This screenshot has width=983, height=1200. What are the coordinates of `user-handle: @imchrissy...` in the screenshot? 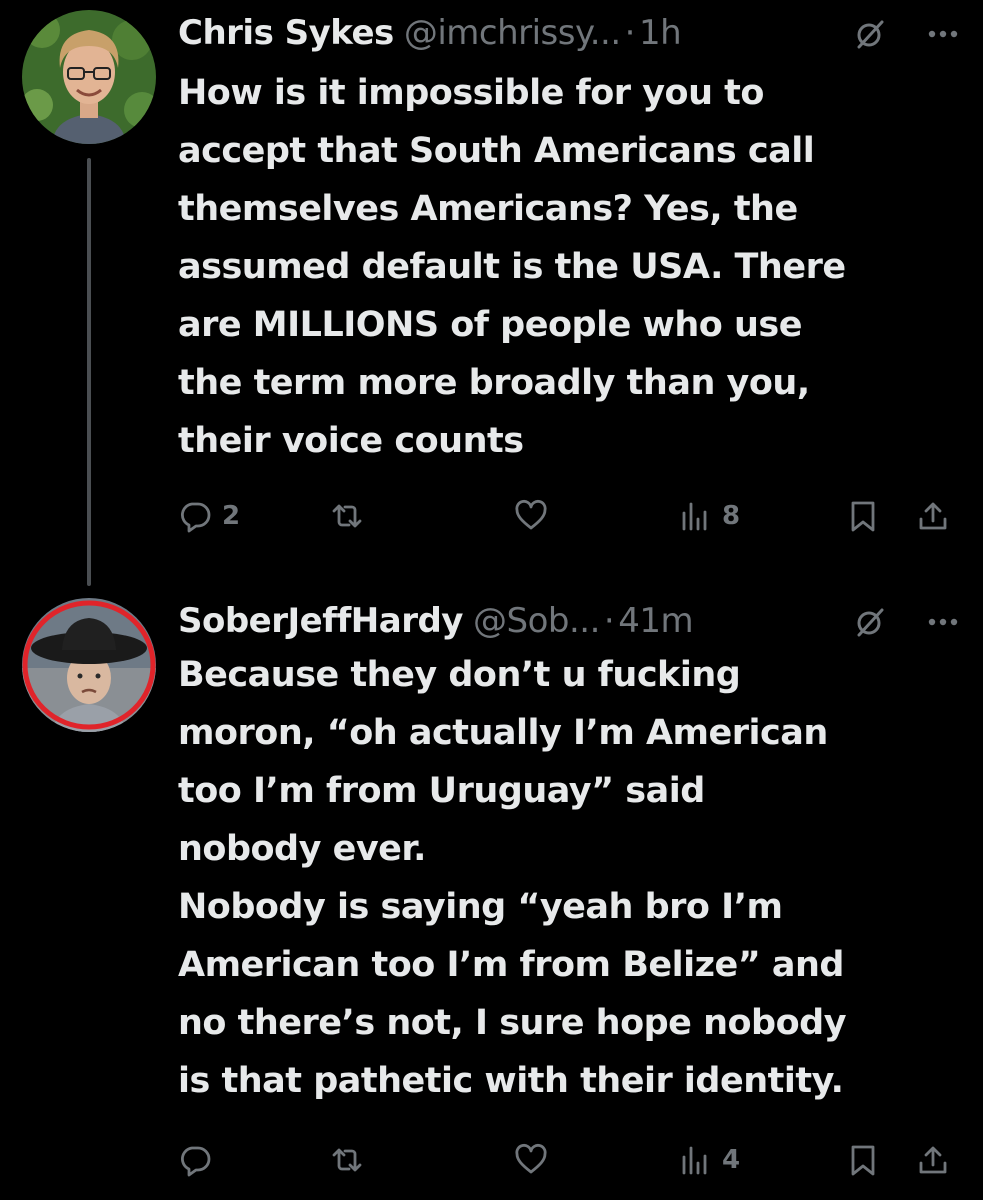 It's located at (512, 33).